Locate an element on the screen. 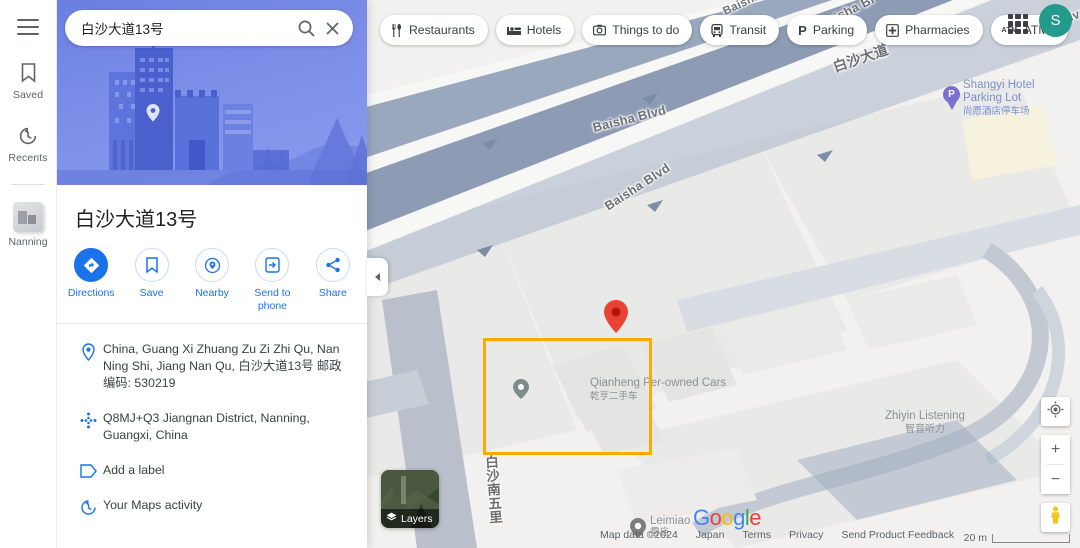  layers-button-label-container: Layers is located at coordinates (410, 518).